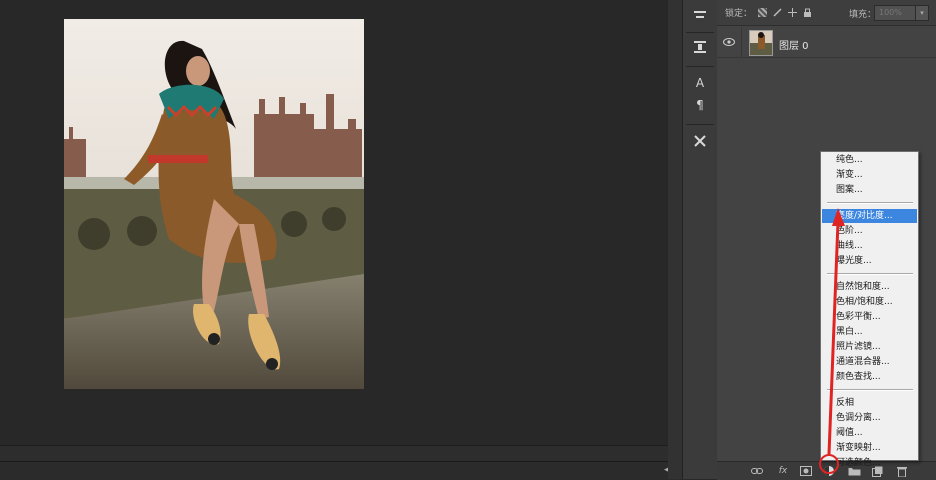  Describe the element at coordinates (761, 43) in the screenshot. I see `layer-thumbnail` at that location.